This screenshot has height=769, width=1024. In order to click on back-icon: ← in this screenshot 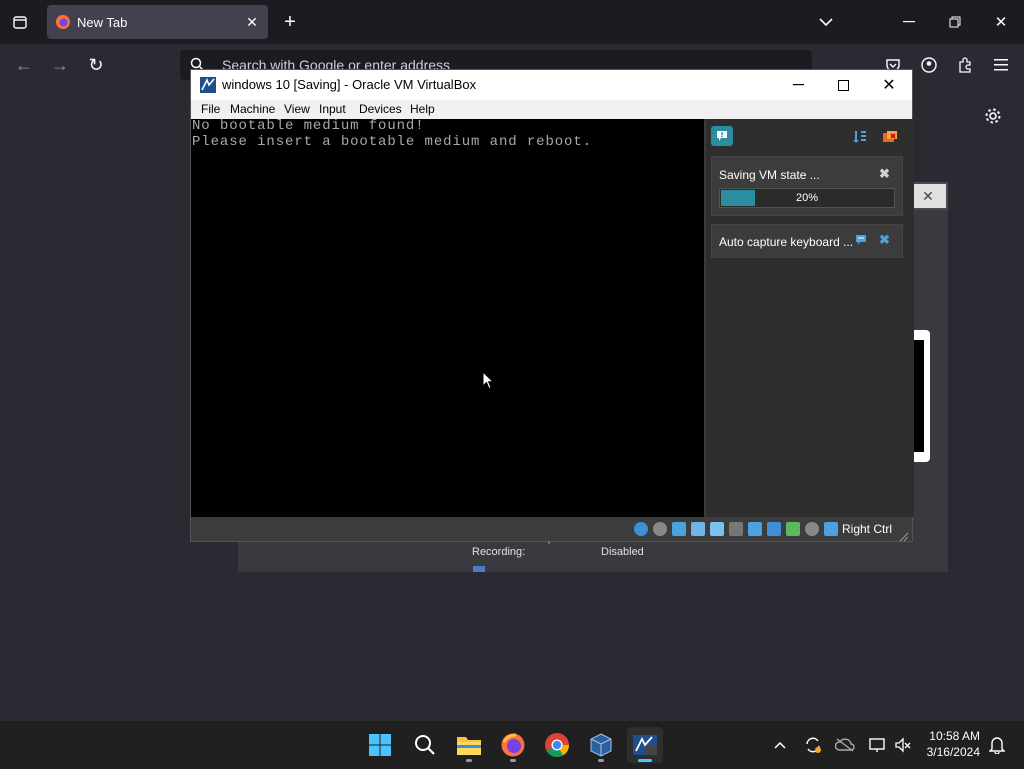, I will do `click(24, 65)`.